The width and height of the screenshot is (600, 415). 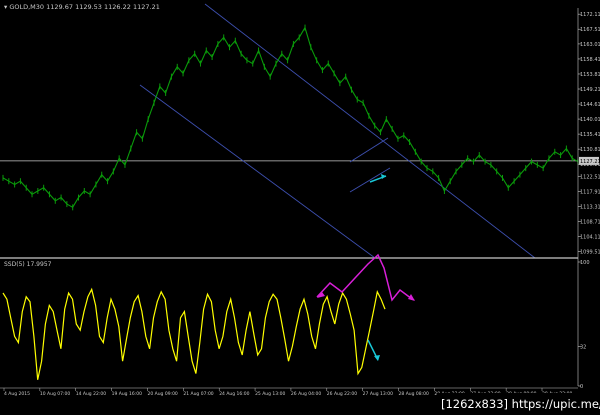 I want to click on price-tick-label: 1130.81, so click(x=590, y=150).